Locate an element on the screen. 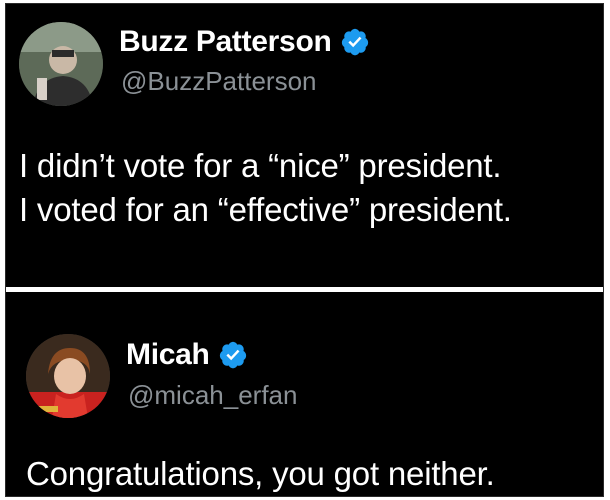 This screenshot has width=610, height=500. author-name-row: Buzz Patterson is located at coordinates (244, 42).